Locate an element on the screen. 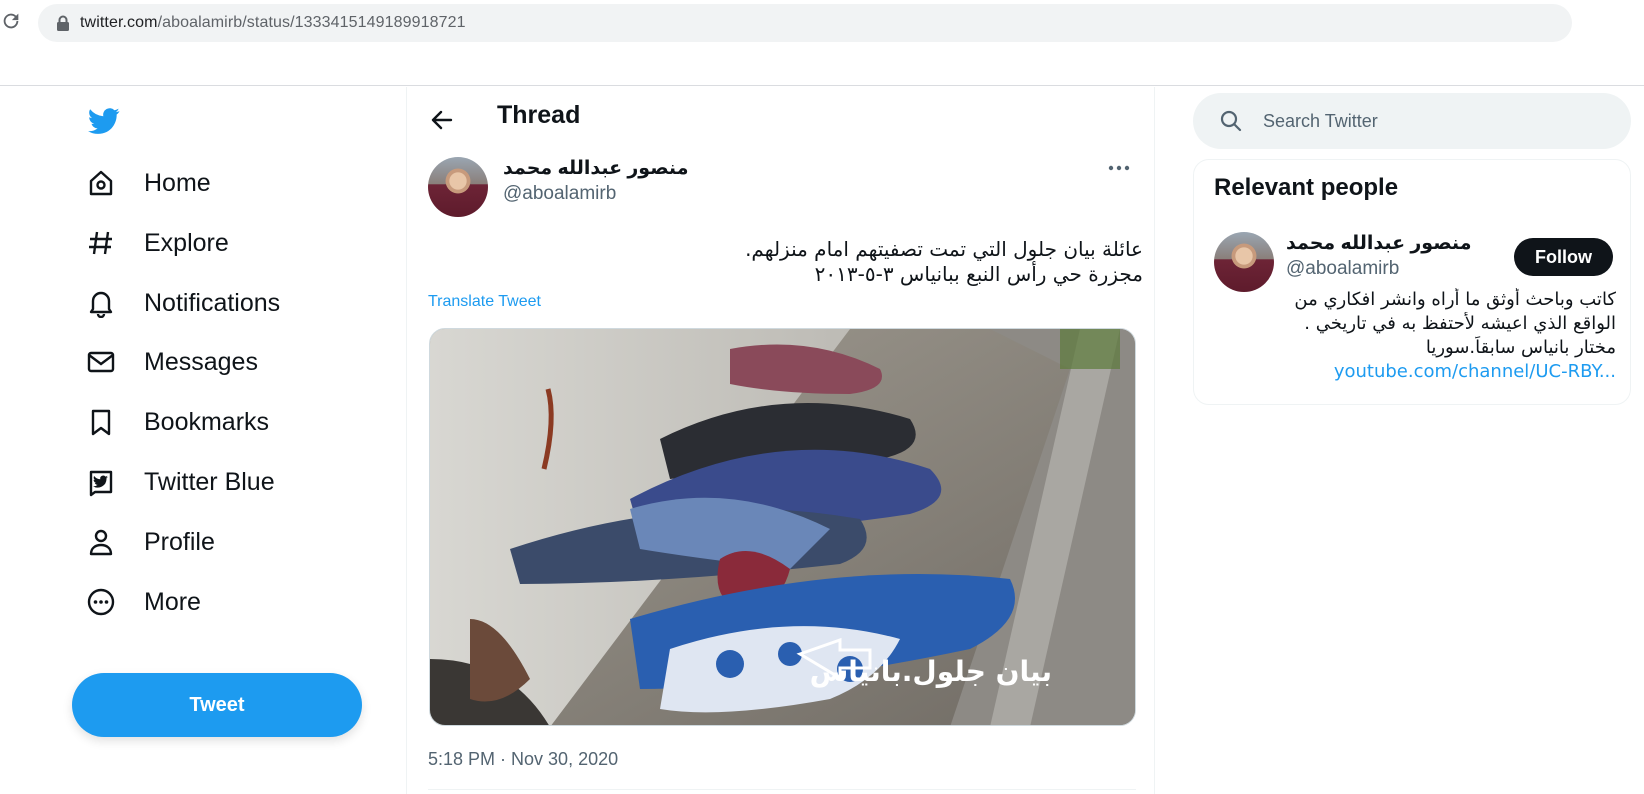 This screenshot has height=794, width=1644. hashtag-icon is located at coordinates (100, 243).